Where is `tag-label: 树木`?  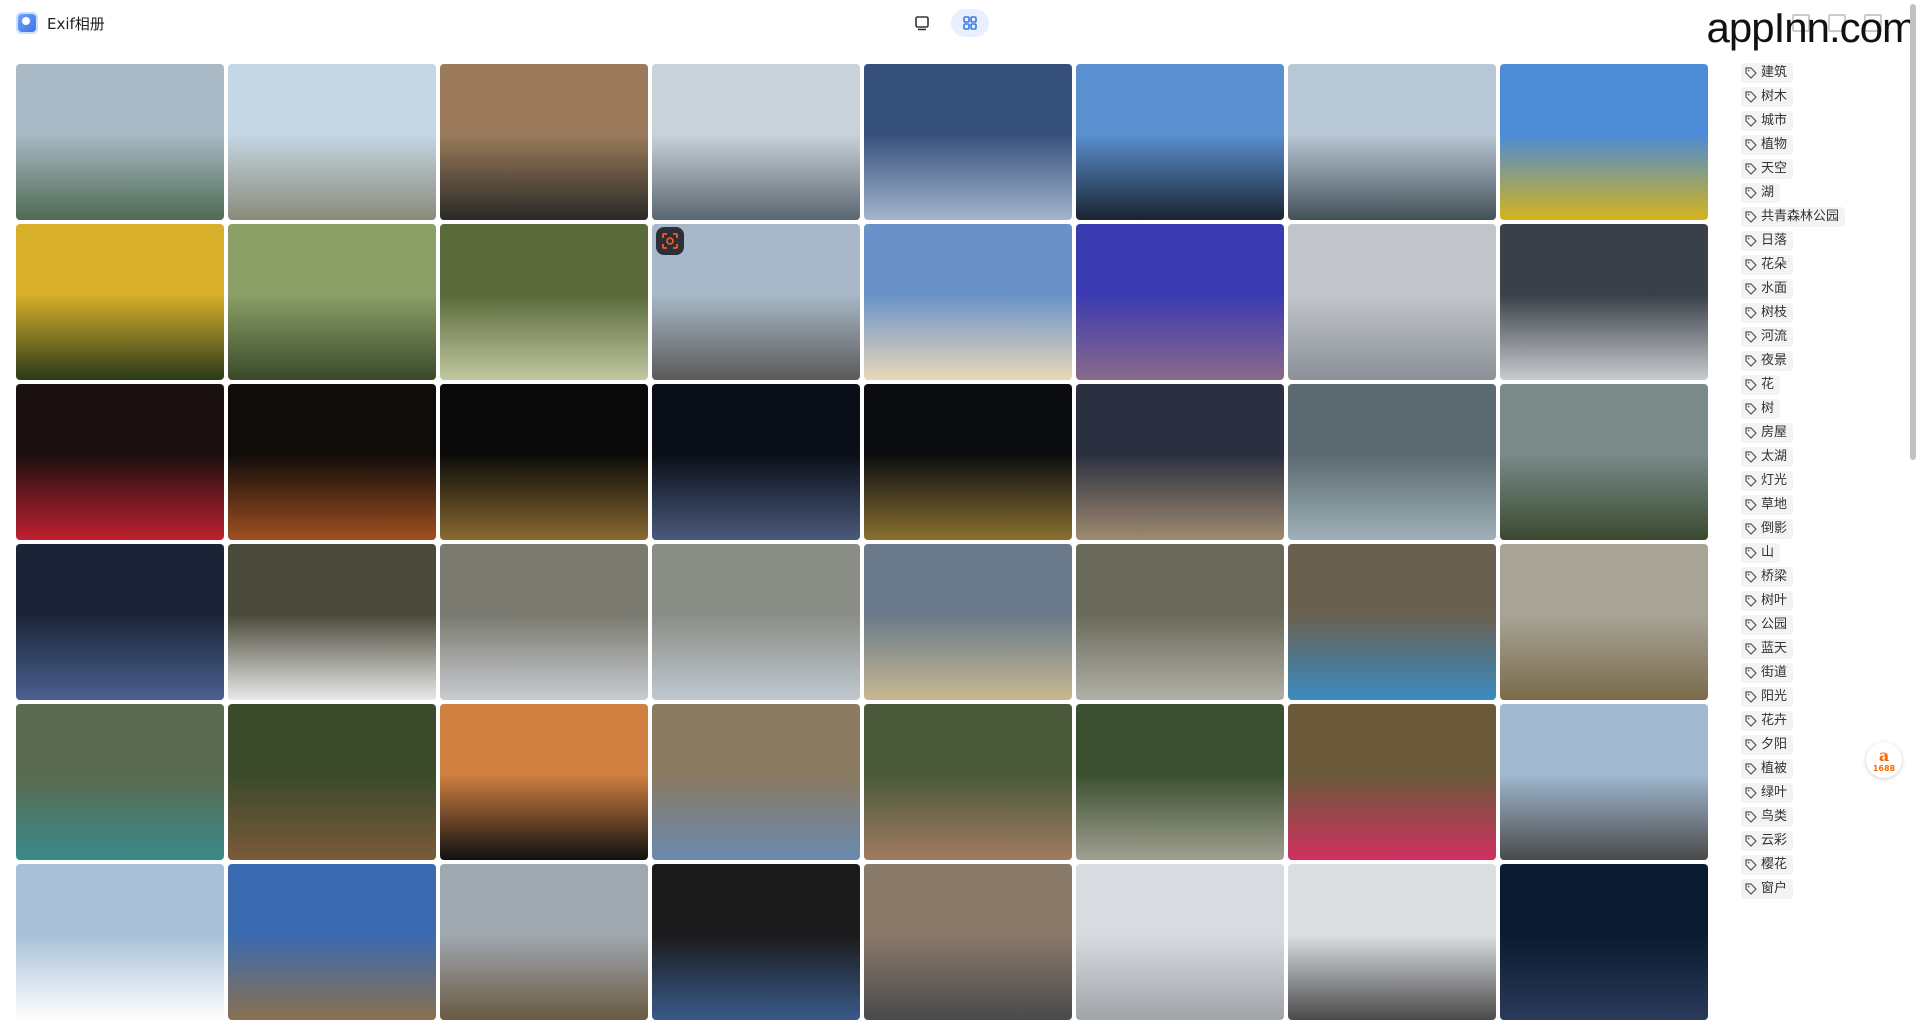
tag-label: 树木 is located at coordinates (1774, 96).